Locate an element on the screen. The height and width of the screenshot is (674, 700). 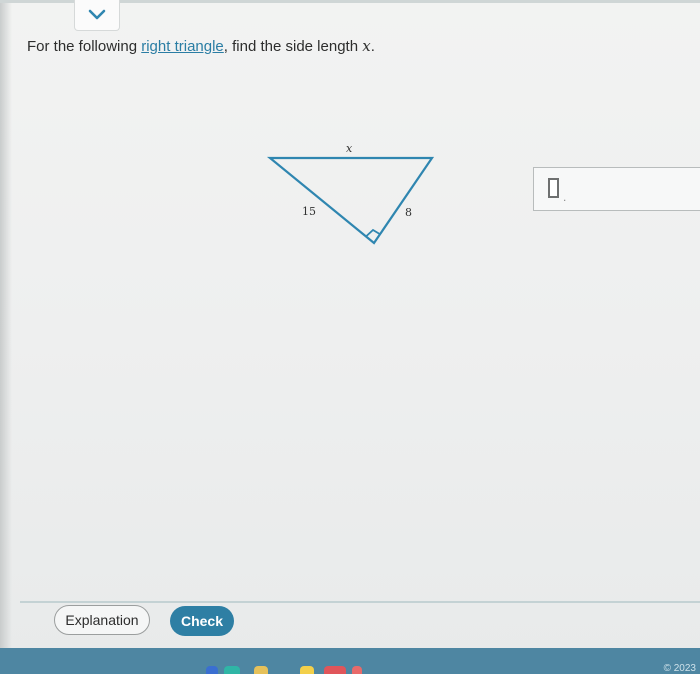
triangle-figure: x 15 8 is located at coordinates (350, 193).